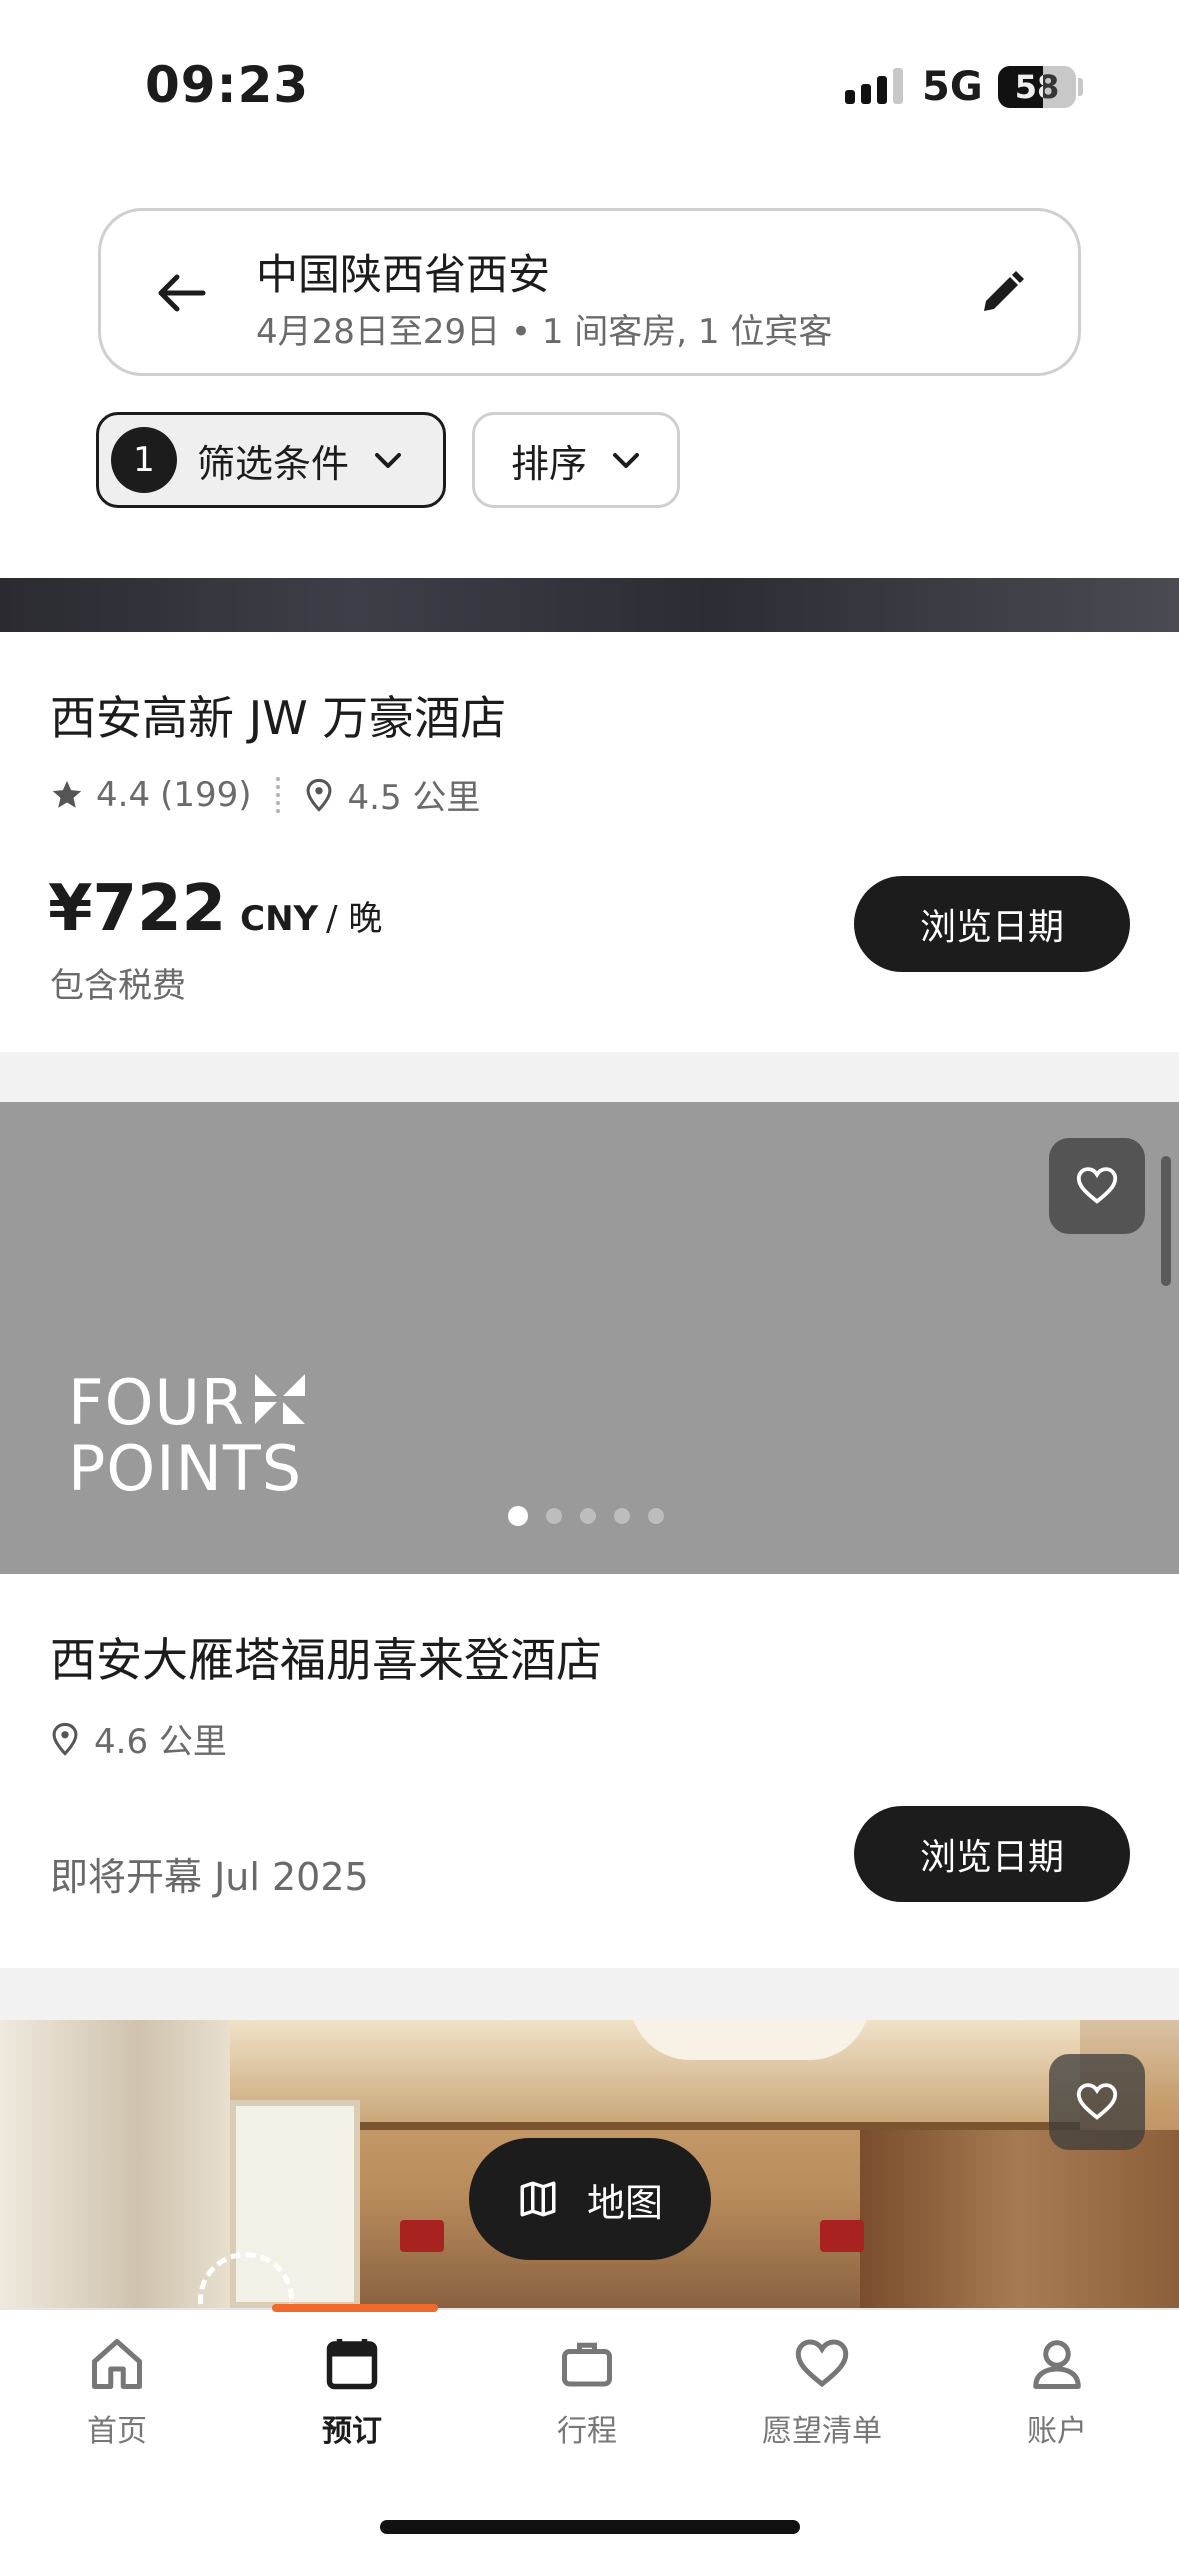 Image resolution: width=1179 pixels, height=2556 pixels. I want to click on tab-label: 愿望清单, so click(822, 2431).